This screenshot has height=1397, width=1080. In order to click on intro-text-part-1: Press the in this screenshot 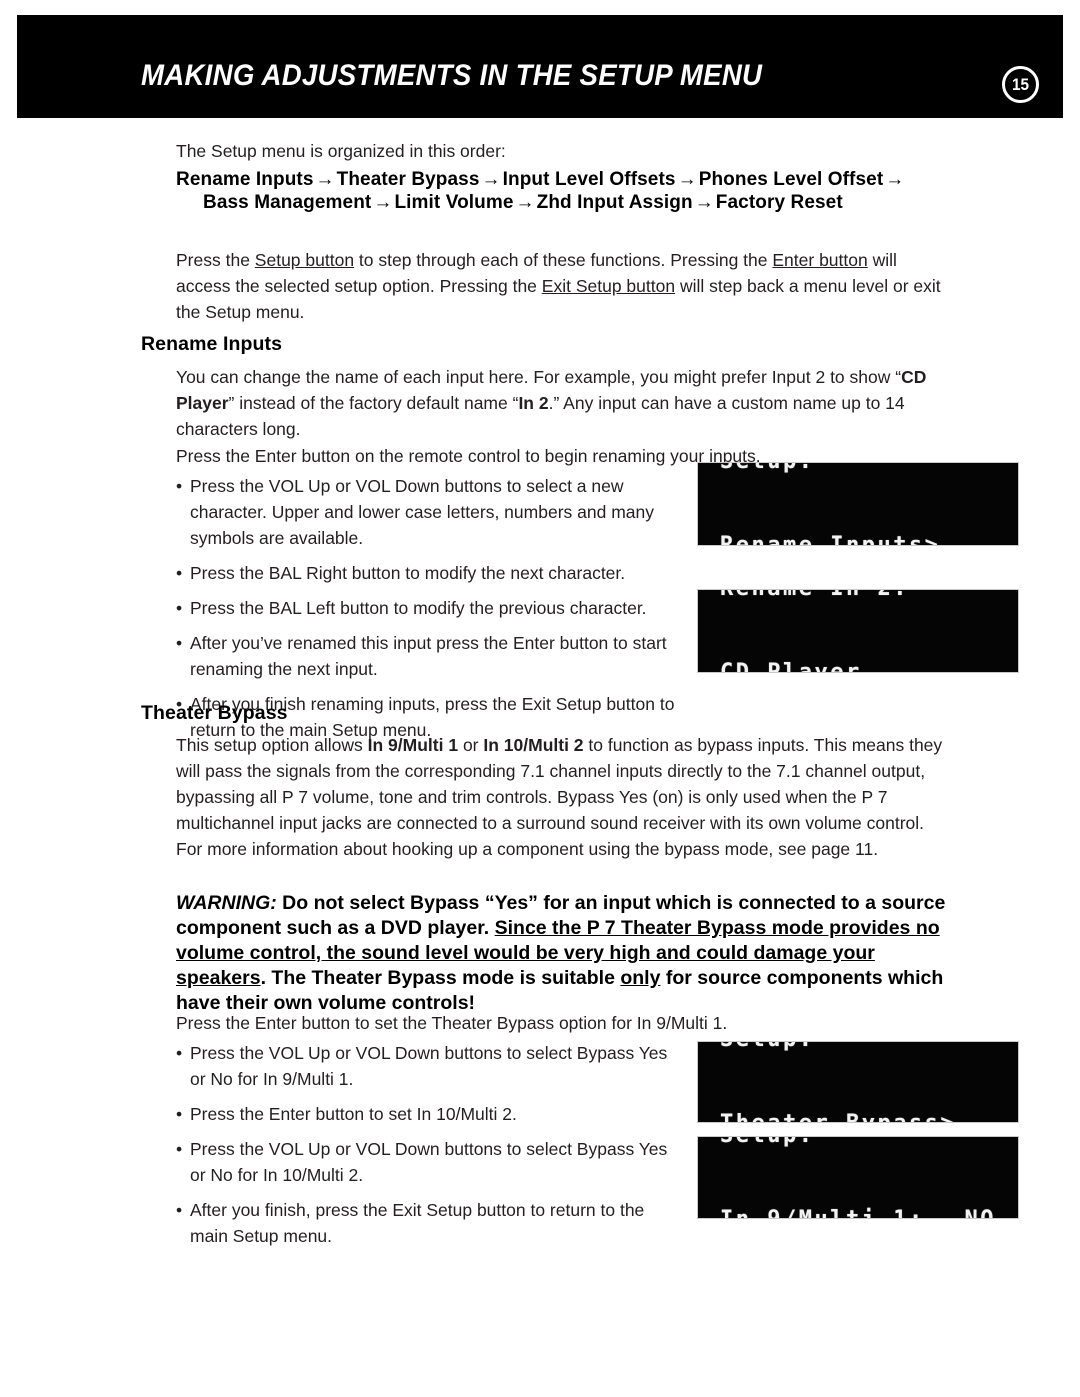, I will do `click(215, 260)`.